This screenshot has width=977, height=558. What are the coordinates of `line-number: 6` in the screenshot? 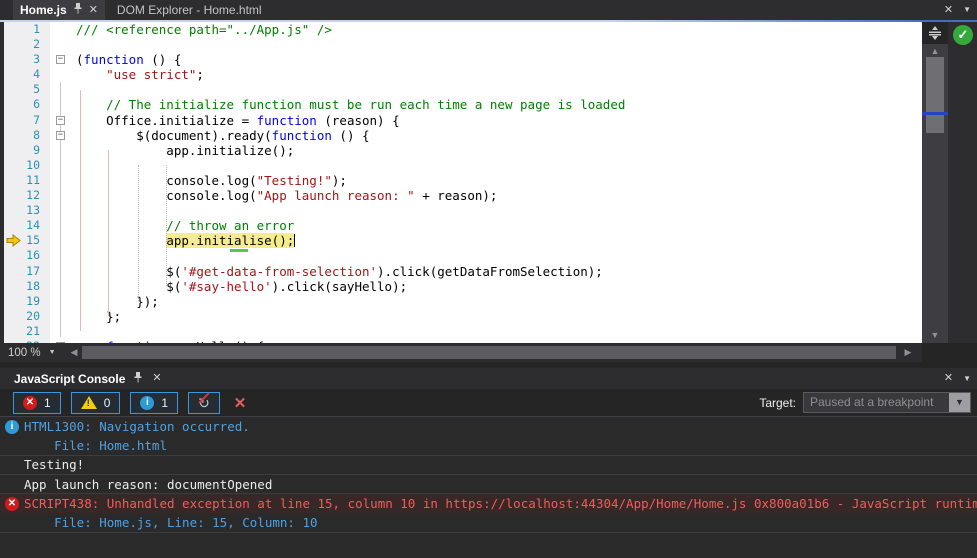 It's located at (36, 104).